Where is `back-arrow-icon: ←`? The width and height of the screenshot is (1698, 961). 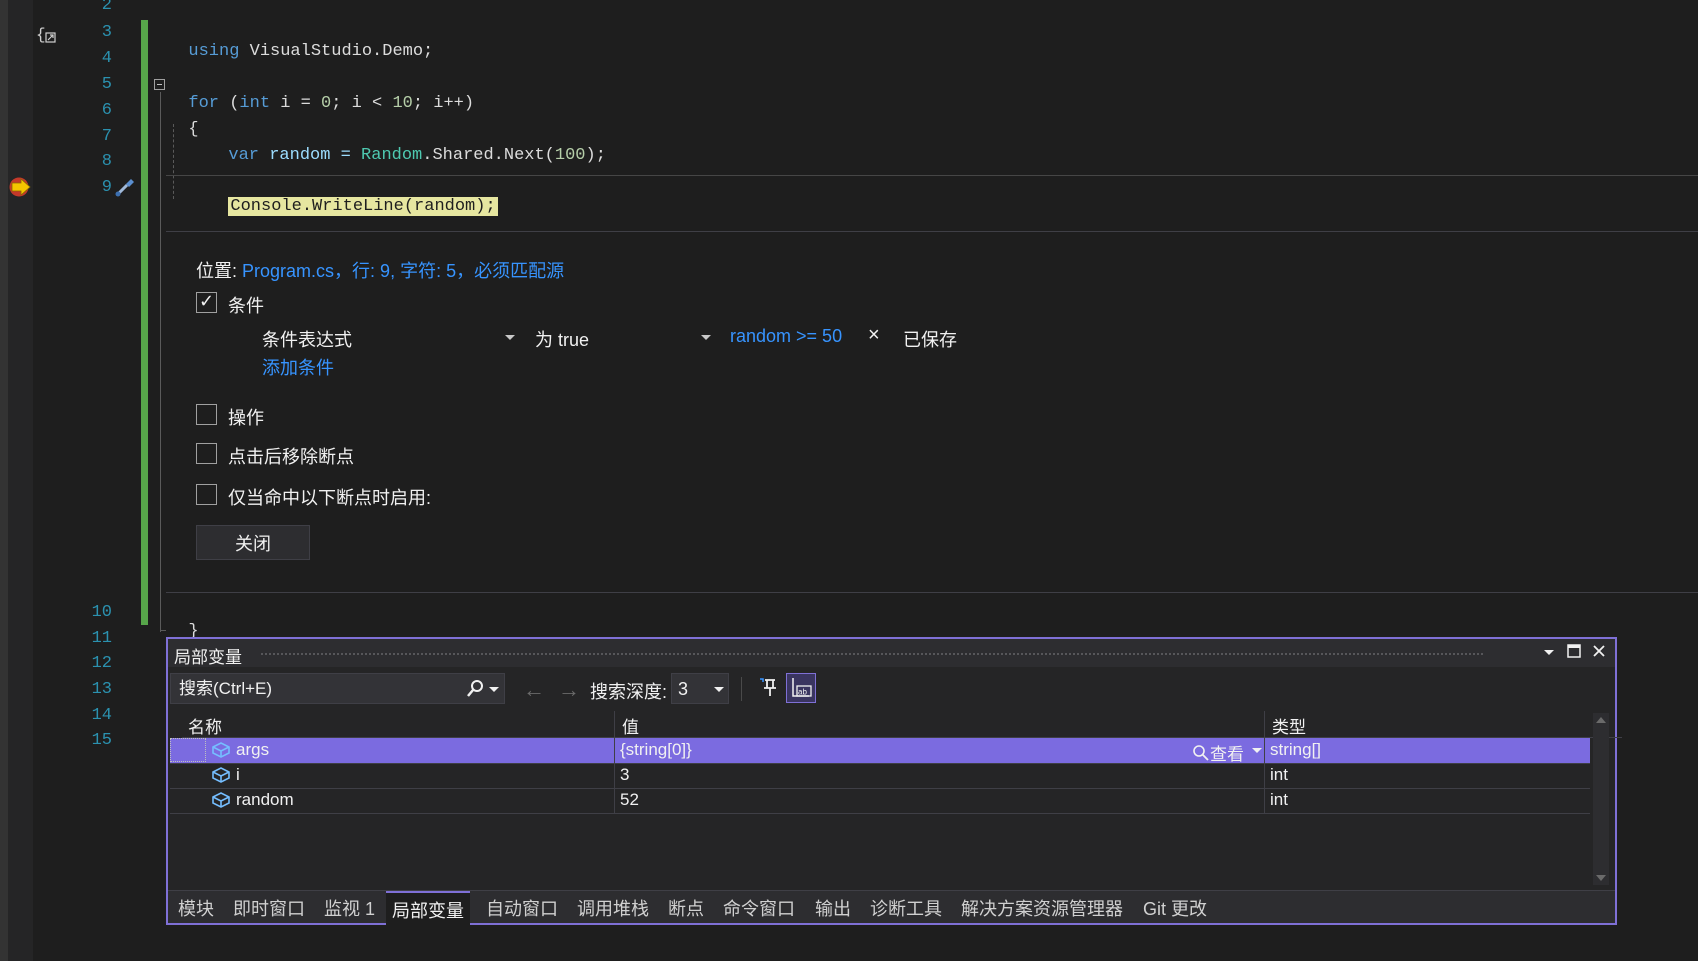 back-arrow-icon: ← is located at coordinates (534, 690).